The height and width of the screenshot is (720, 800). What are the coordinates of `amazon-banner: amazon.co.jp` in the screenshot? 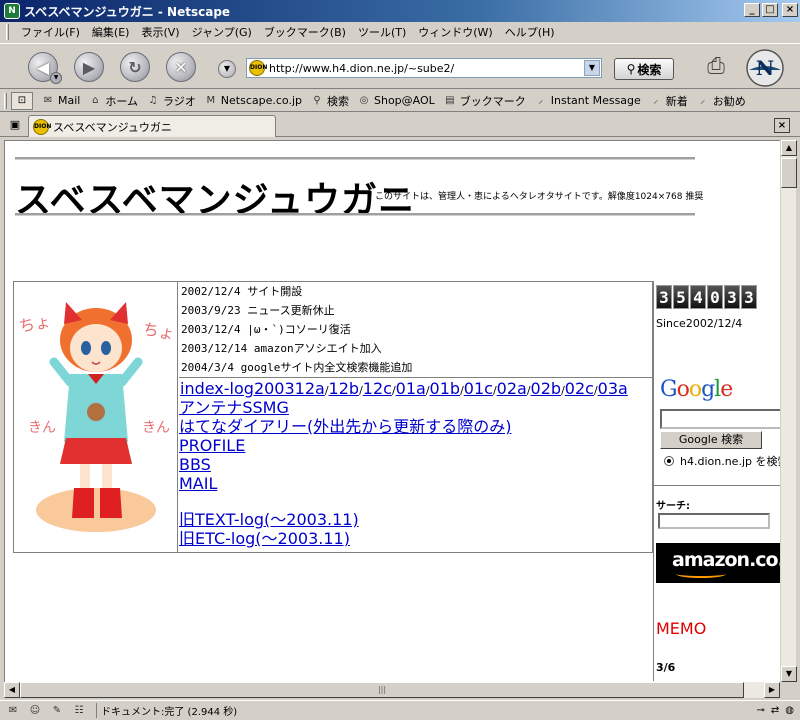 It's located at (718, 563).